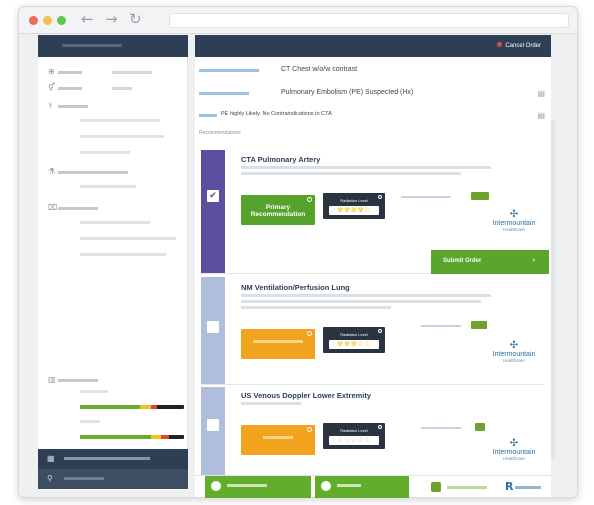 The image size is (594, 505). I want to click on user-icon: ⊕, so click(51, 71).